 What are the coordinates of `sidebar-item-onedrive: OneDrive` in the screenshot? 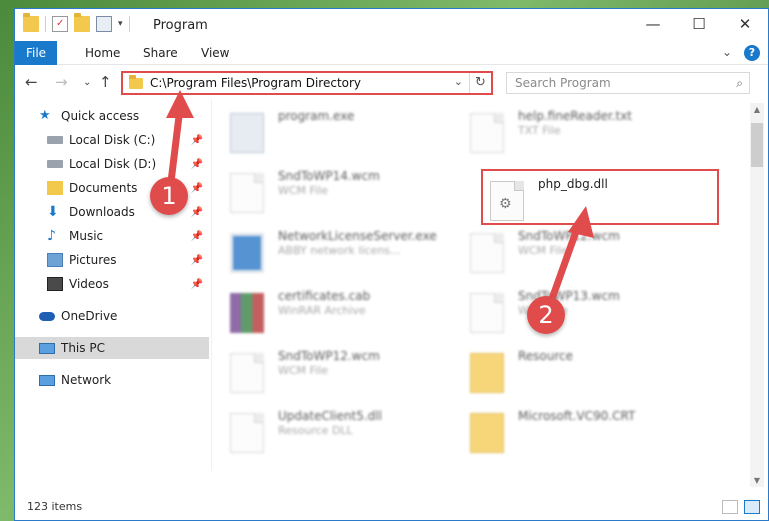 It's located at (112, 316).